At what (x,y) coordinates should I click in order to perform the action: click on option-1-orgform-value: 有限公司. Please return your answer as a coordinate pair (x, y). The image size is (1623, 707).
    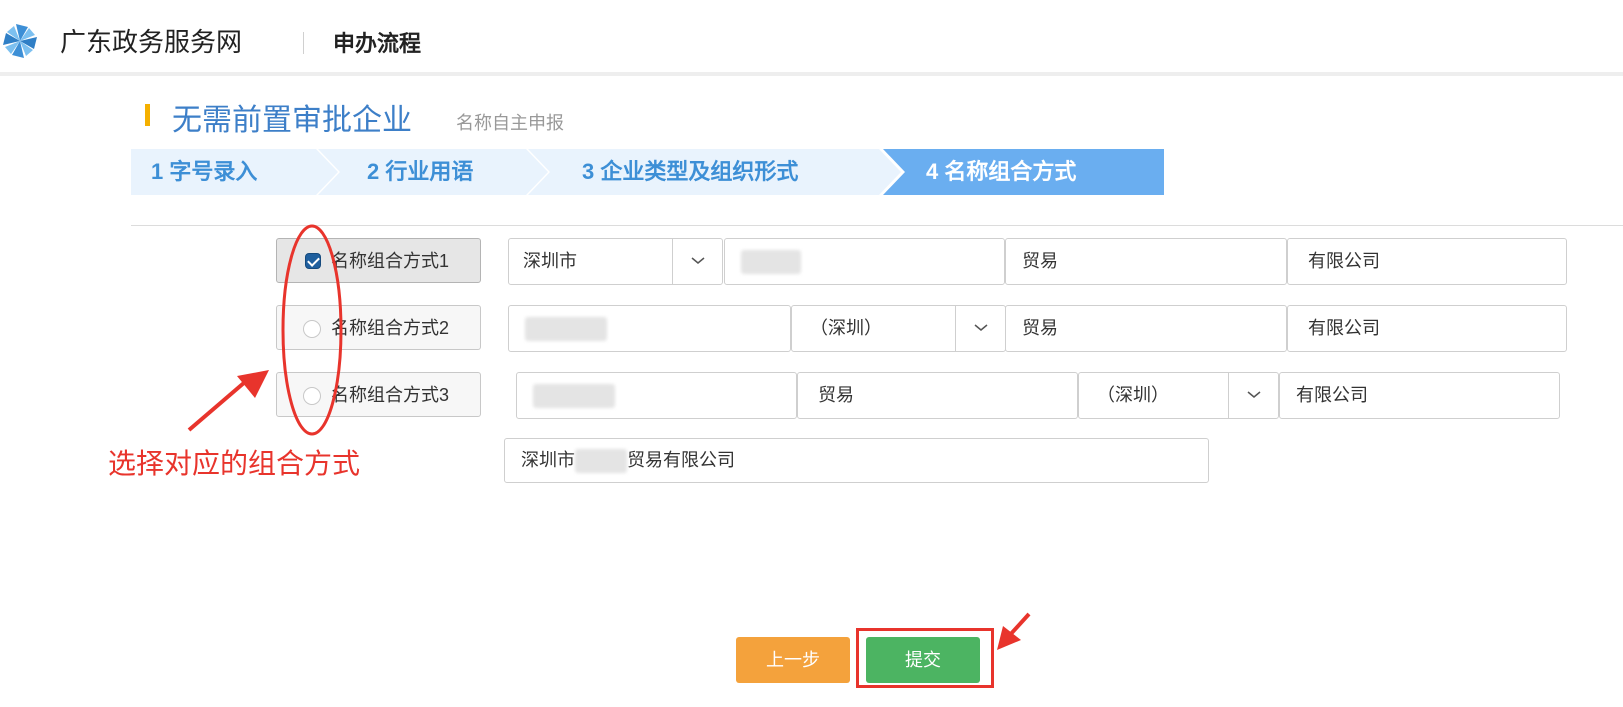
    Looking at the image, I should click on (1344, 261).